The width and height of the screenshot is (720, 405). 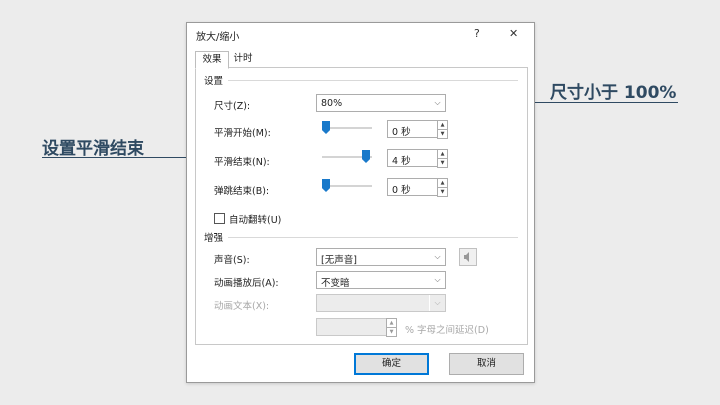 What do you see at coordinates (218, 37) in the screenshot?
I see `dialog-title: 放大/缩小` at bounding box center [218, 37].